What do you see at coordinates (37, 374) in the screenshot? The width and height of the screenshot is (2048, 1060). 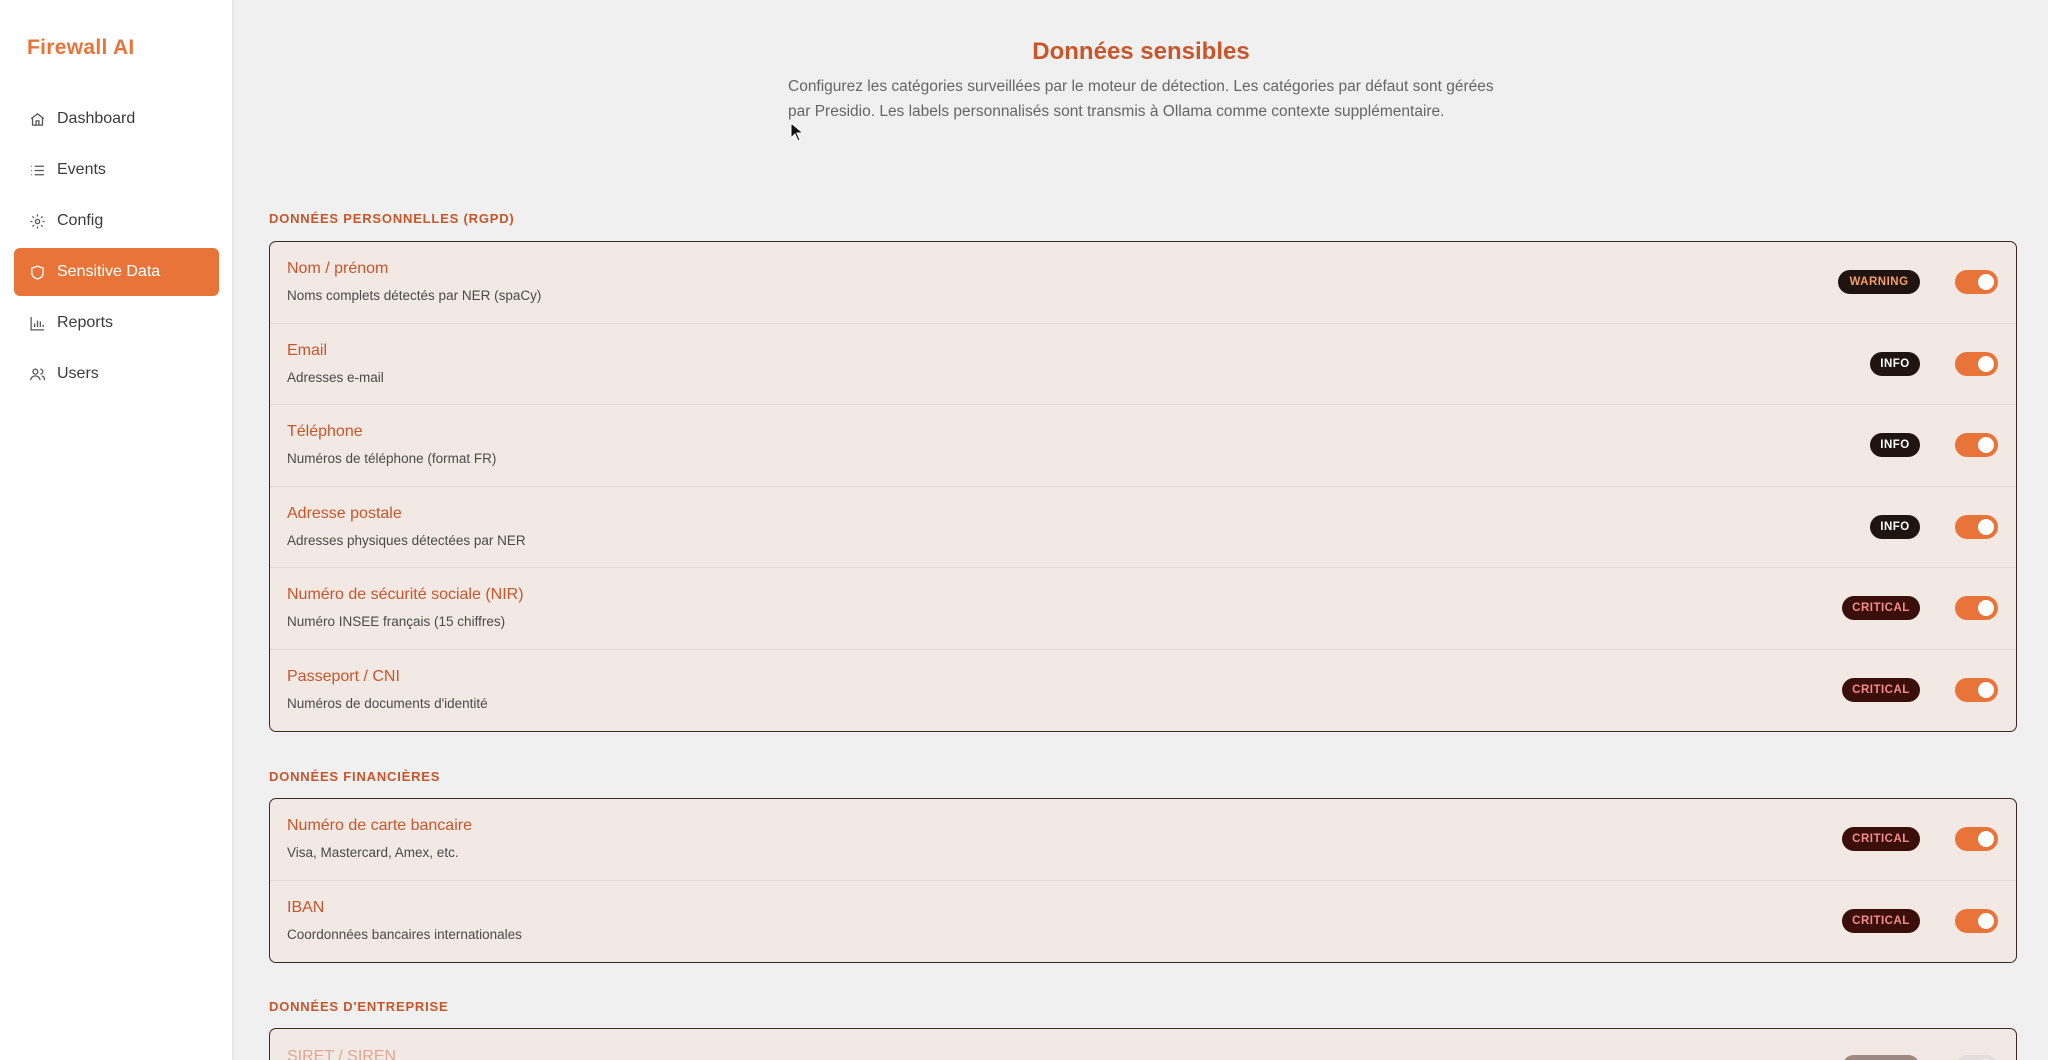 I see `users-icon` at bounding box center [37, 374].